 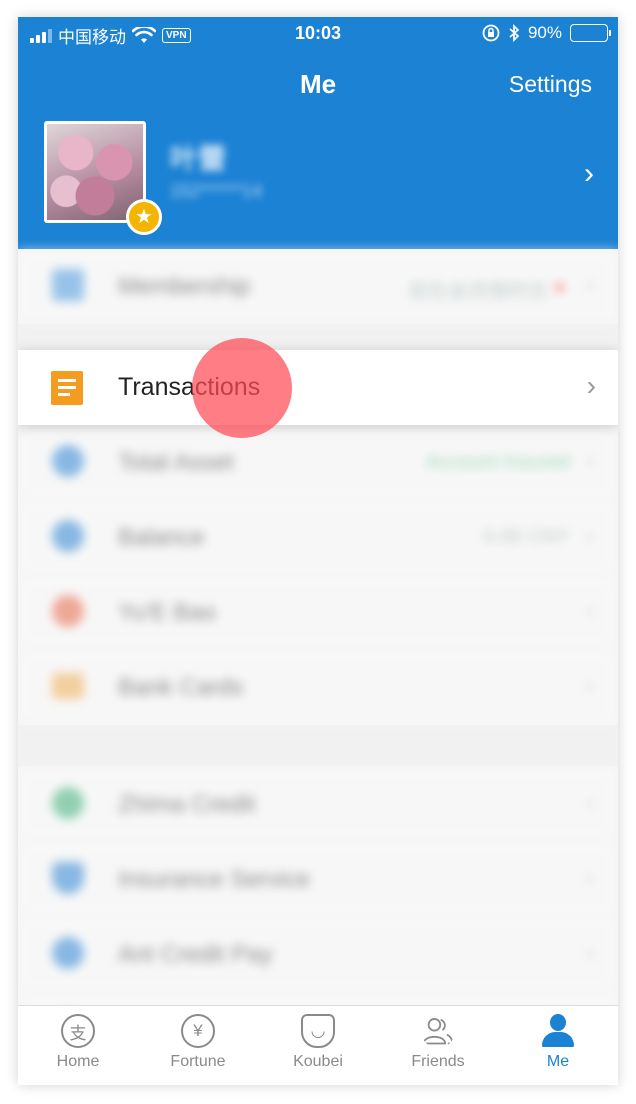 What do you see at coordinates (318, 954) in the screenshot?
I see `list-item-ant-credit-pay: Ant Credit Pay ›` at bounding box center [318, 954].